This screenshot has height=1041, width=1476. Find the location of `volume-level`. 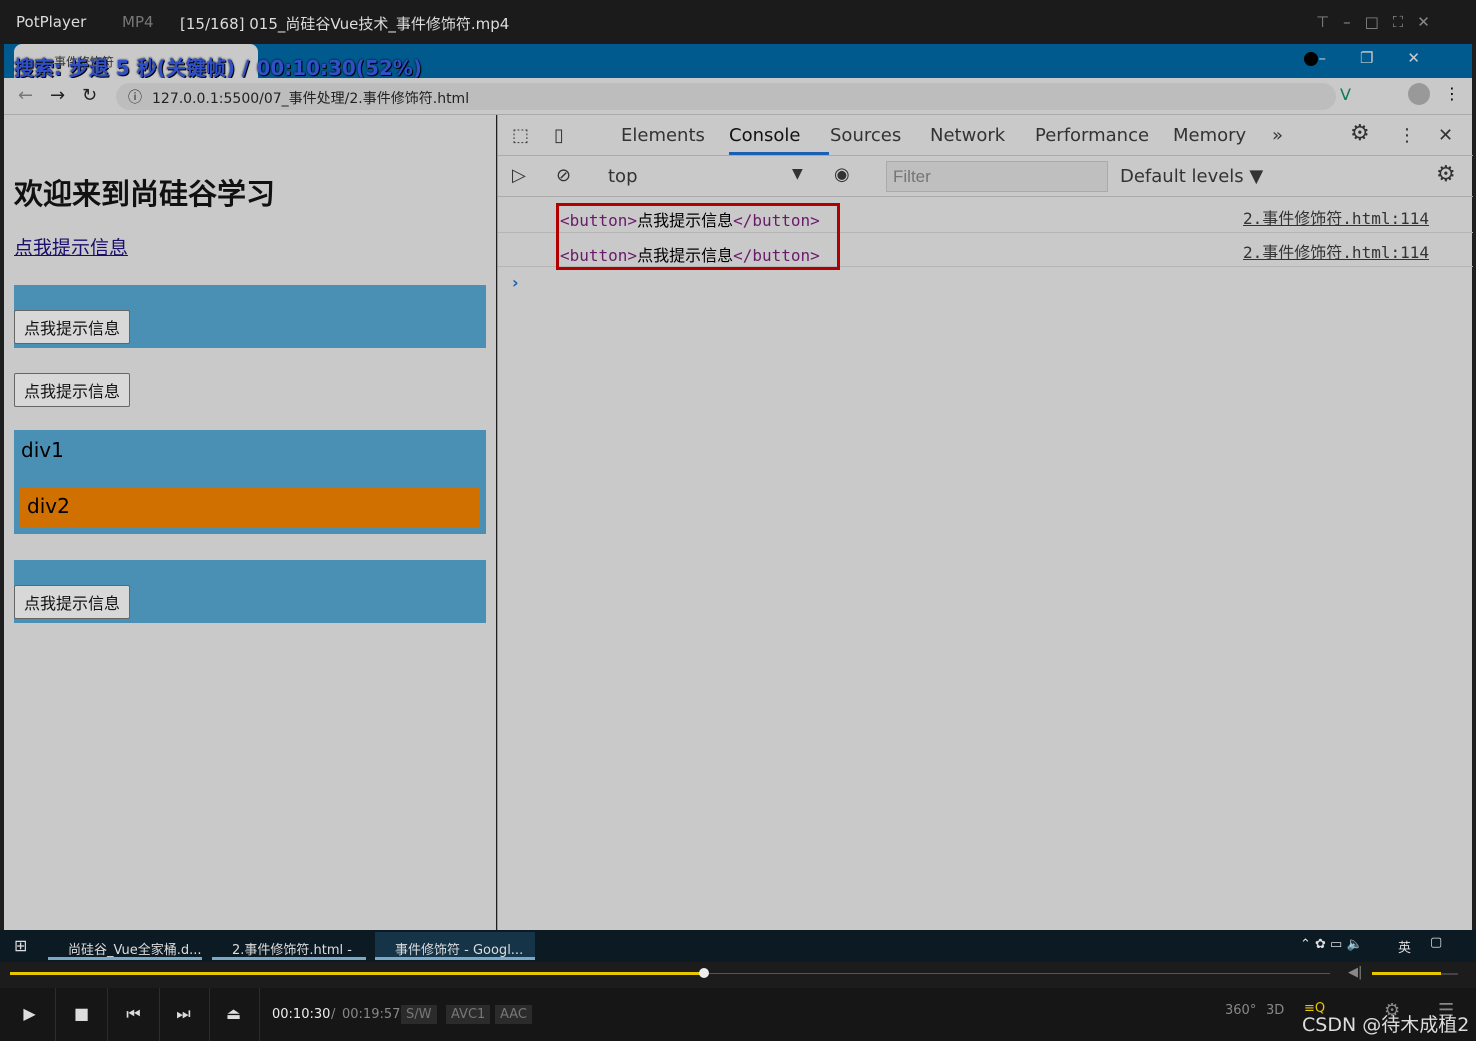

volume-level is located at coordinates (1406, 973).